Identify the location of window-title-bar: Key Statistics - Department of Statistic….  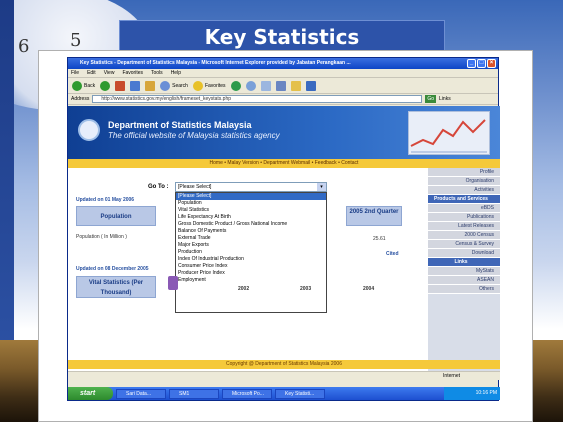
(283, 63).